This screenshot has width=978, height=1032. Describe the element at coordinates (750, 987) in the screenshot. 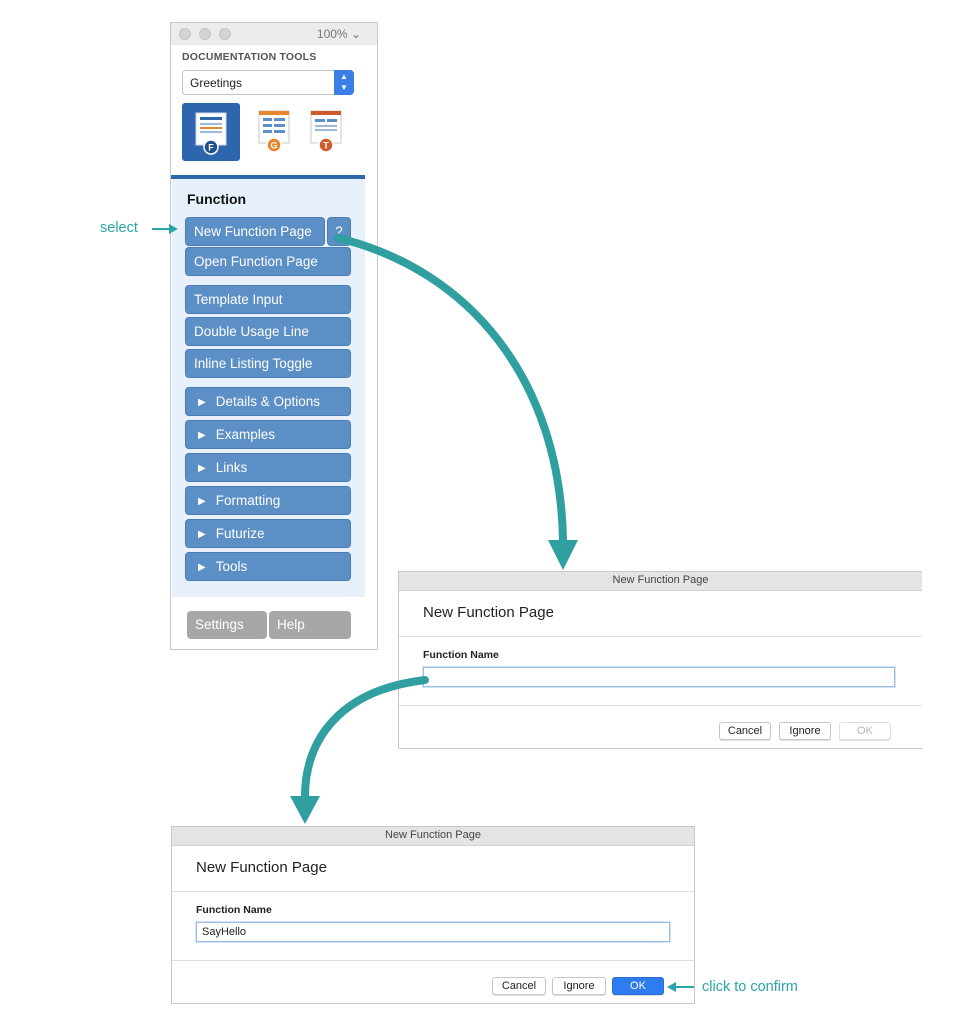

I see `confirm-annotation: click to confirm` at that location.